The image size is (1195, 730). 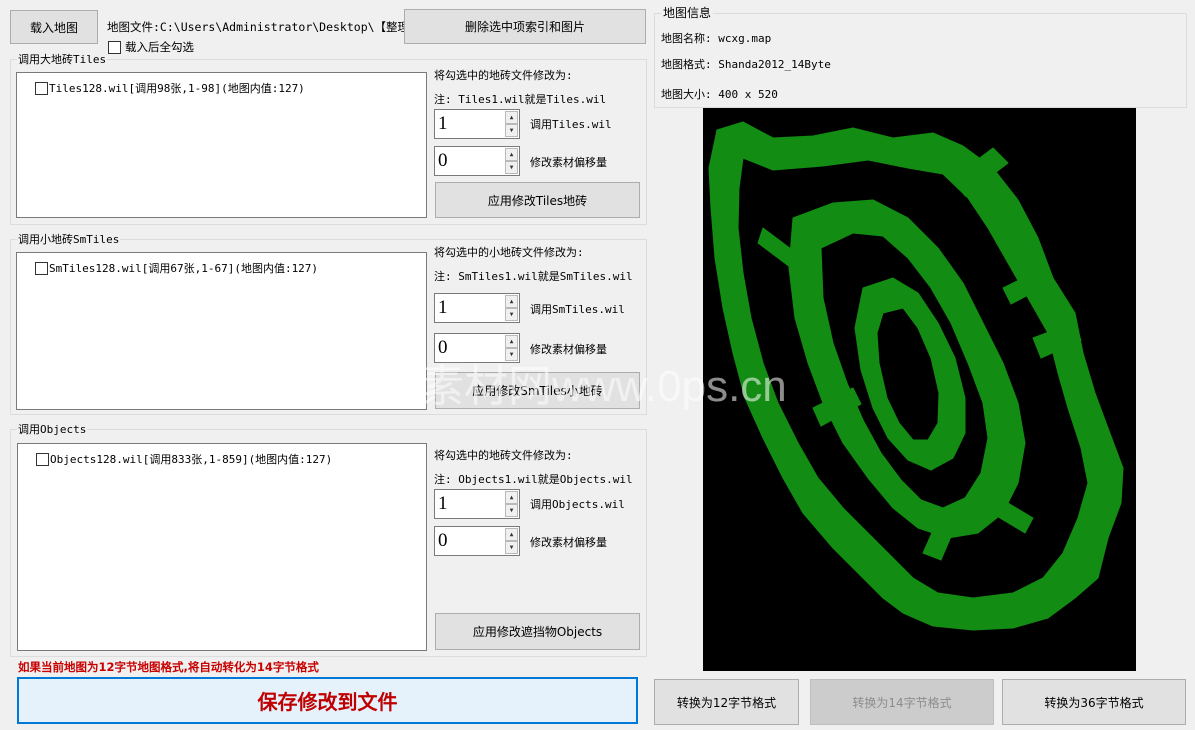 What do you see at coordinates (746, 64) in the screenshot?
I see `map-format: 地图格式: Shanda2012_14Byte` at bounding box center [746, 64].